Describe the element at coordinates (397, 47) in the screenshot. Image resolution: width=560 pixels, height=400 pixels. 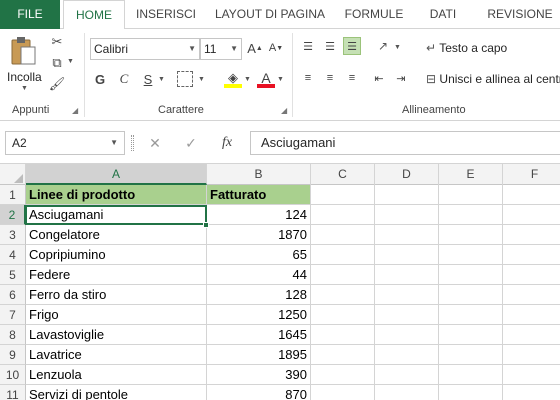
I see `orientation-dropdown-icon: ▼` at that location.